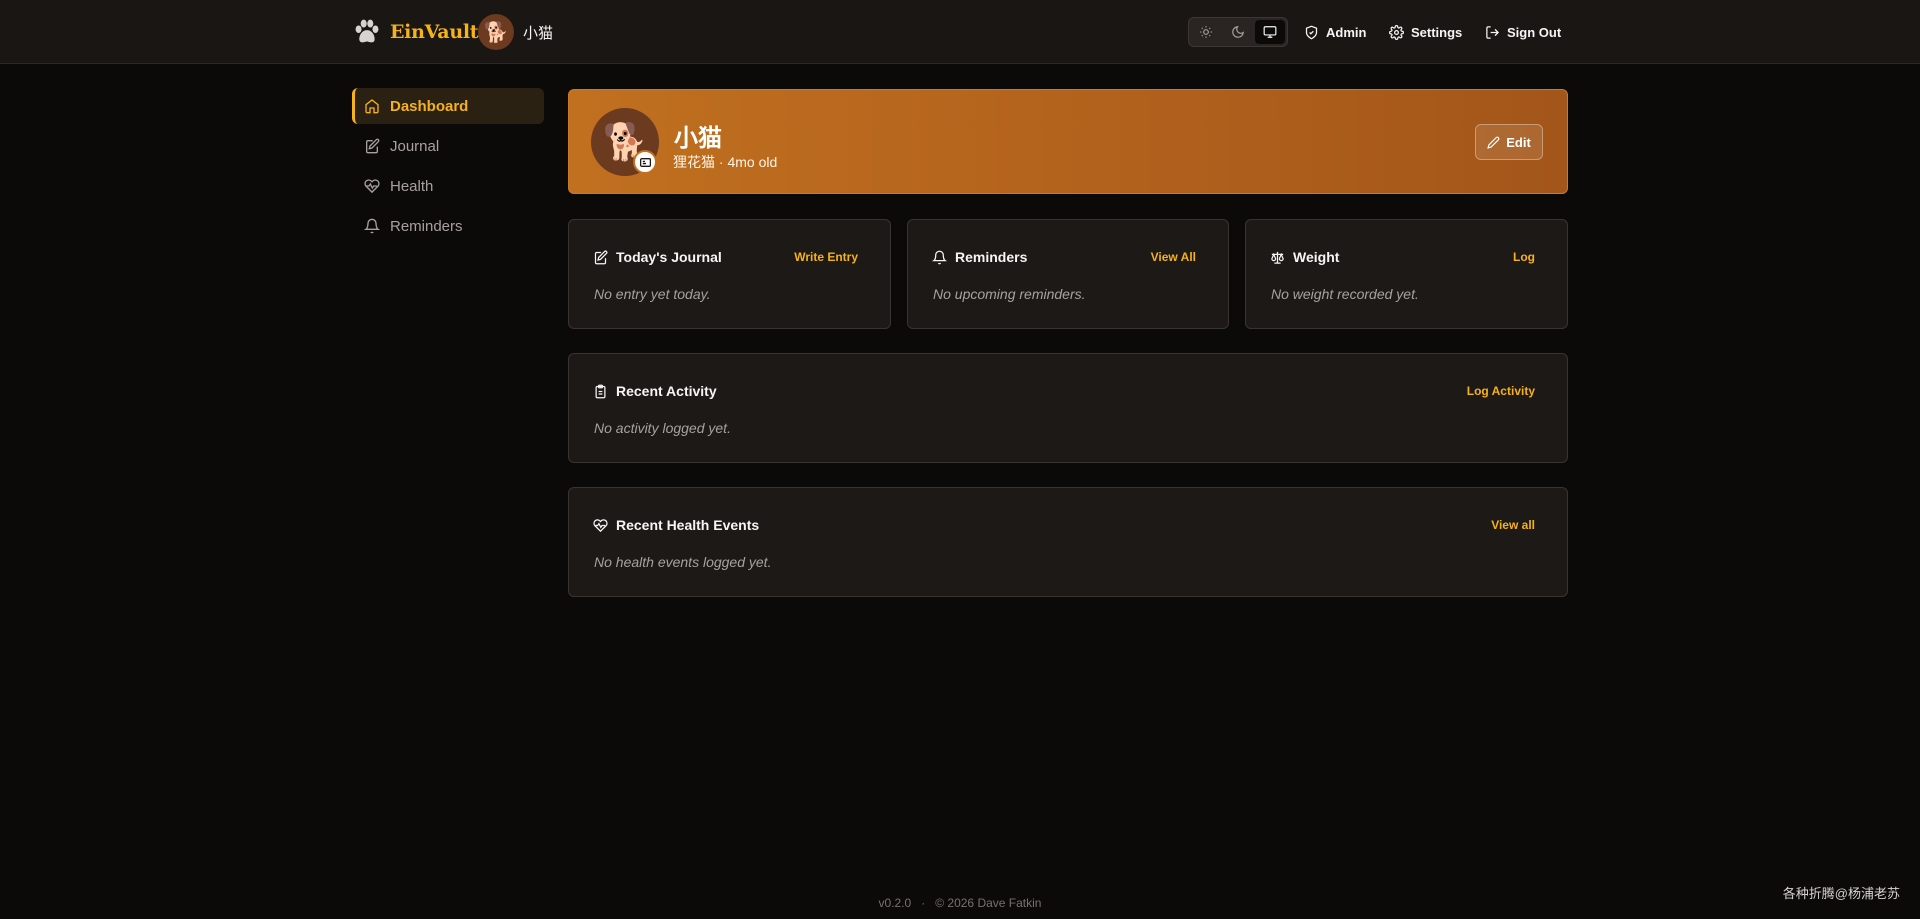 The width and height of the screenshot is (1920, 919). Describe the element at coordinates (645, 162) in the screenshot. I see `id-card-icon` at that location.